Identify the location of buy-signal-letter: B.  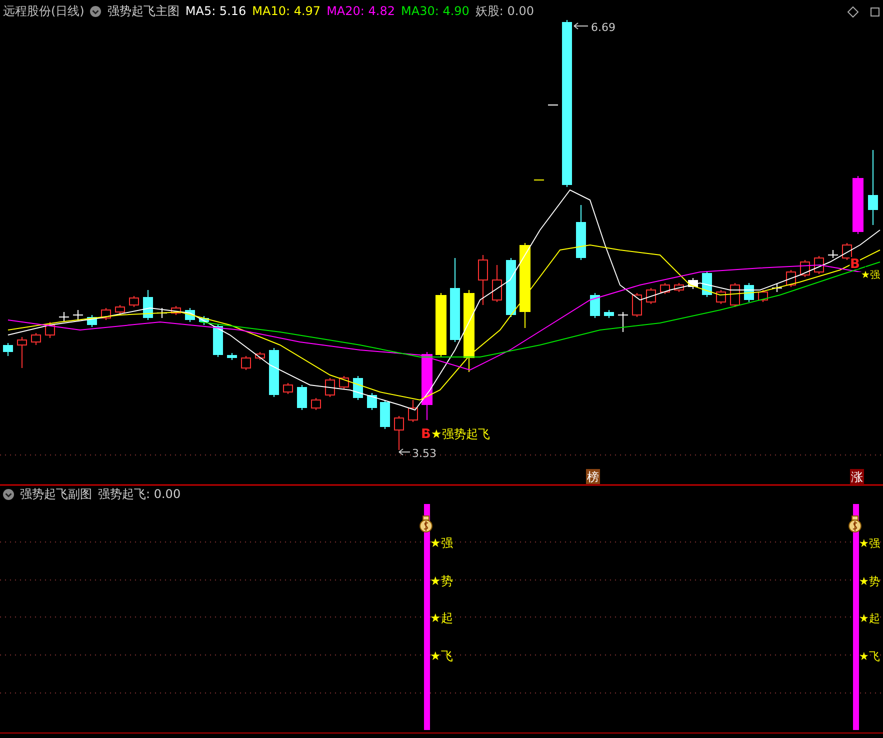
(426, 434).